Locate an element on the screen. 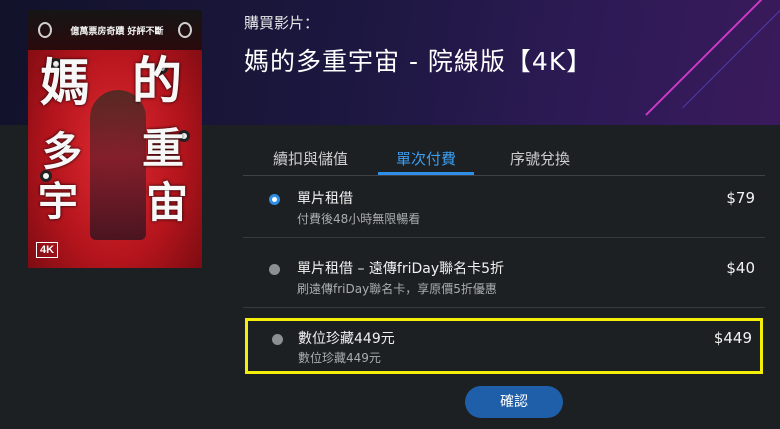 This screenshot has height=429, width=780. option-title: 單片租借 – 遠傳friDay聯名卡5折 is located at coordinates (401, 269).